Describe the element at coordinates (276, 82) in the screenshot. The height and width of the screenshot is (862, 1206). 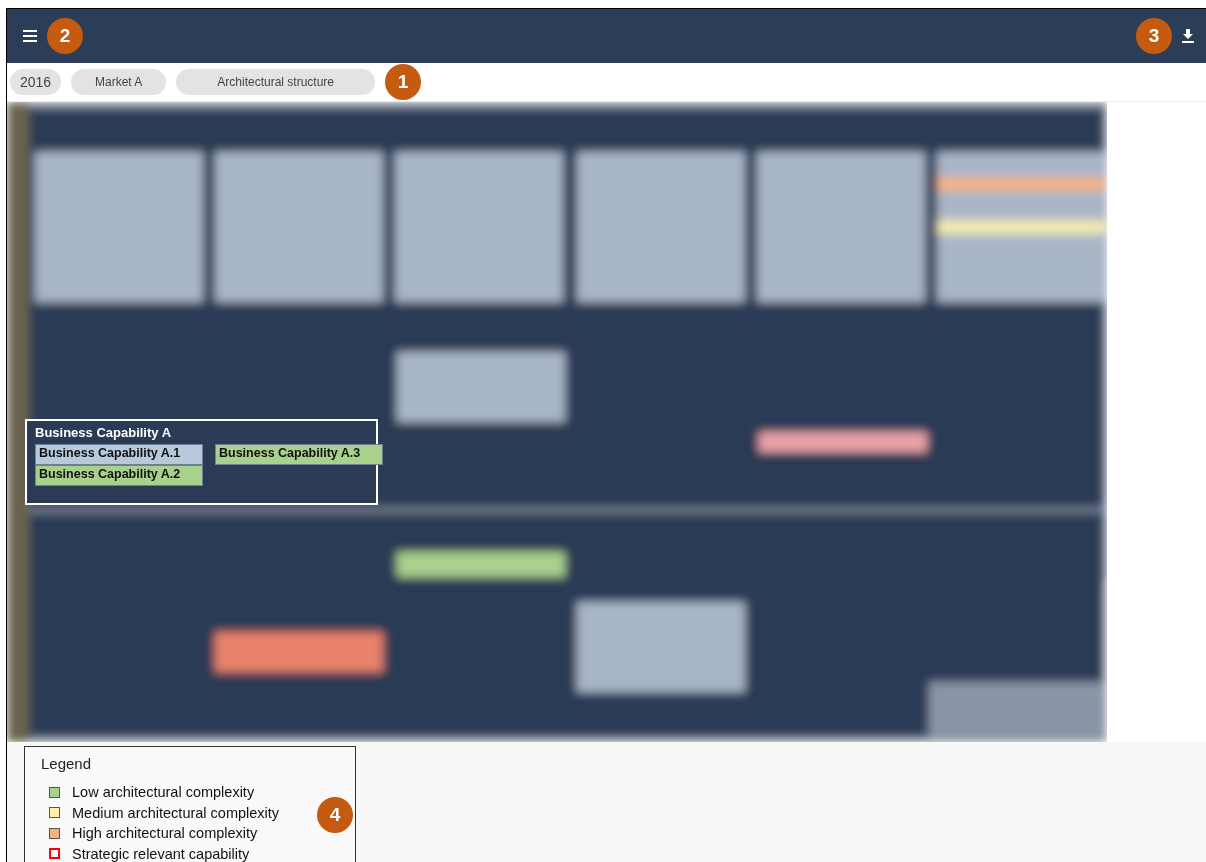
I see `filter-chip: Architectural structure` at that location.